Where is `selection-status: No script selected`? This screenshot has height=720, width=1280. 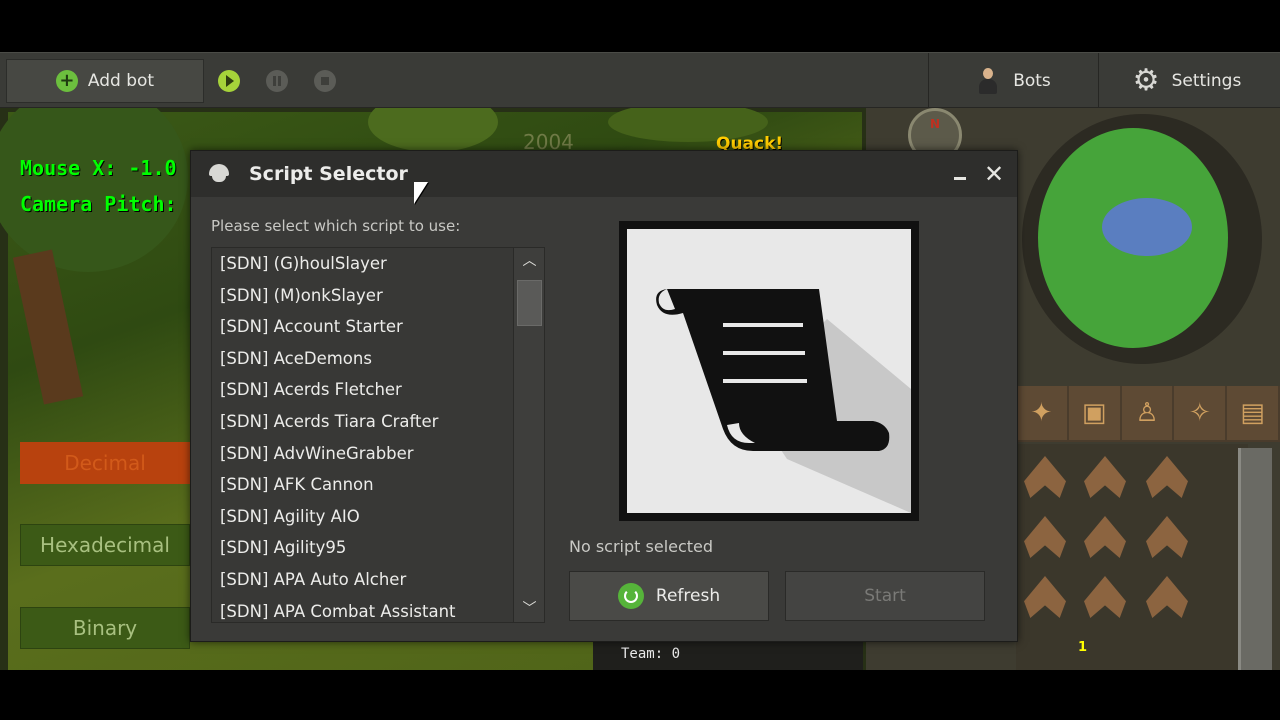 selection-status: No script selected is located at coordinates (641, 546).